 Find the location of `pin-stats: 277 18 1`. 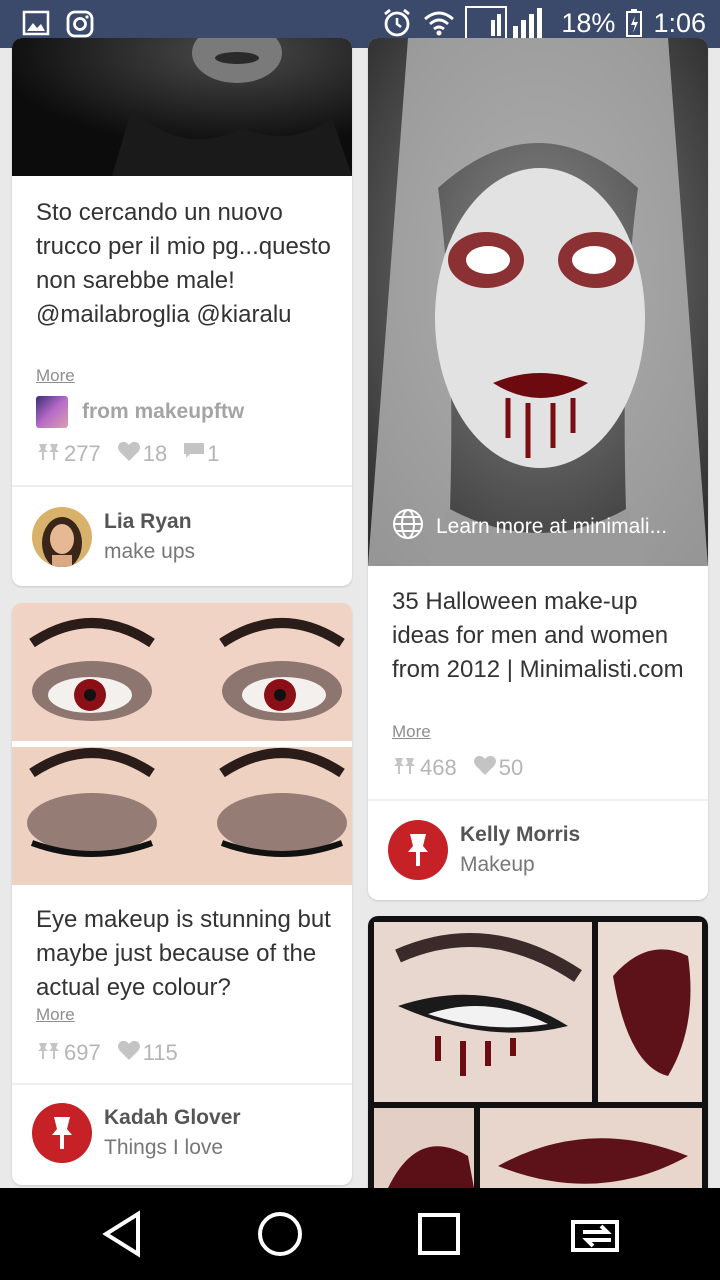

pin-stats: 277 18 1 is located at coordinates (127, 454).